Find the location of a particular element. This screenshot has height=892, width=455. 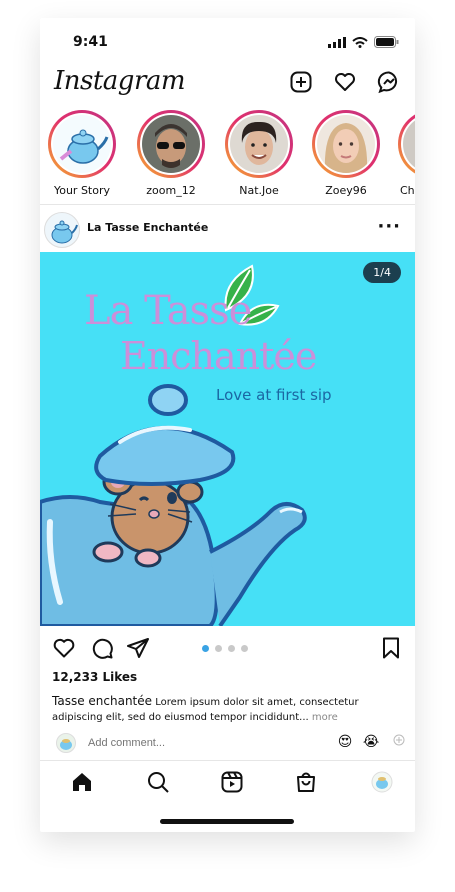

more-options-icon: ··· is located at coordinates (389, 226).